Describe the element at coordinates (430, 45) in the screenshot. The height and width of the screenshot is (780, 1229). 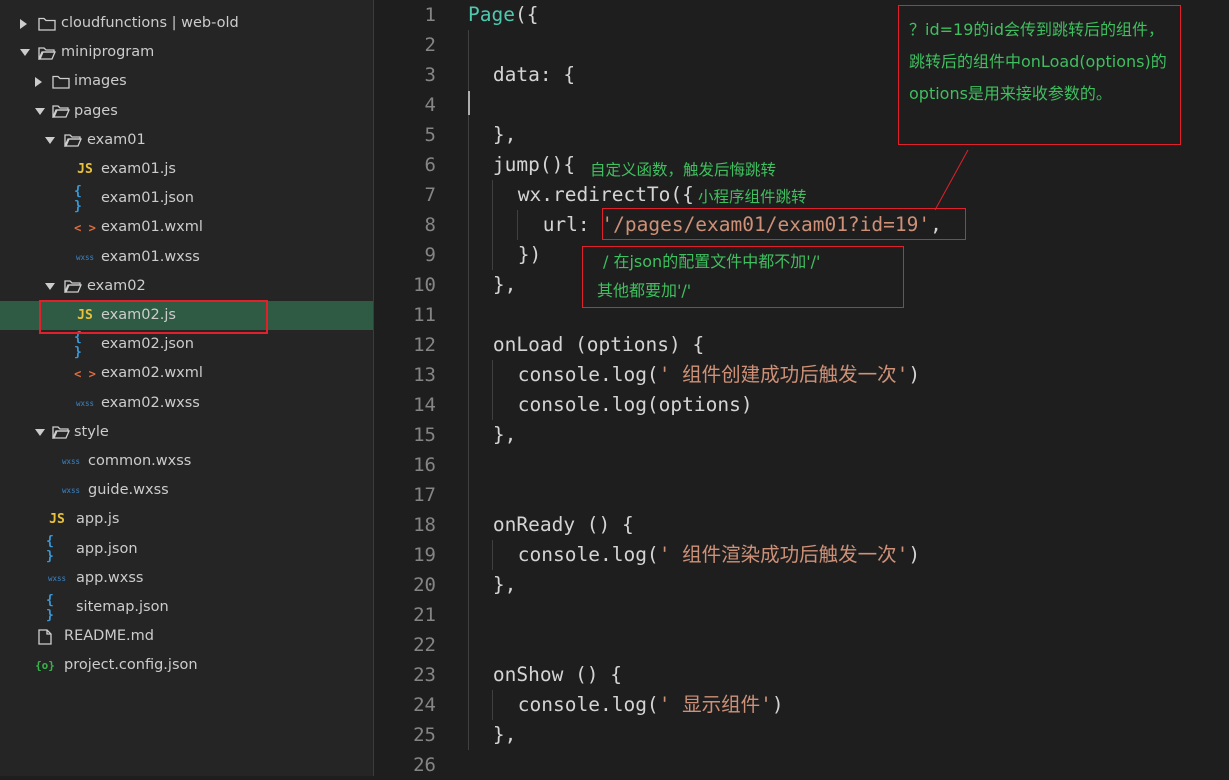
I see `line-number: 2` at that location.